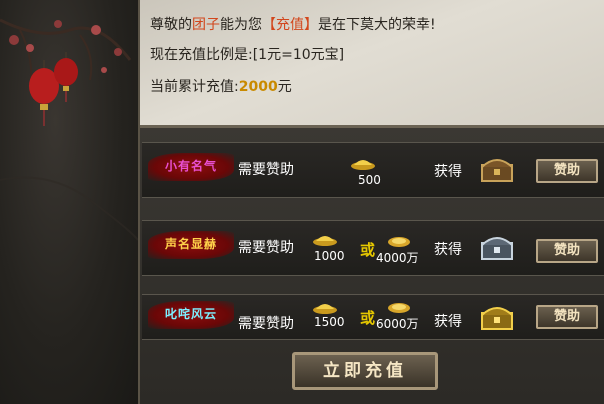  I want to click on greeting-prefix: 尊敬的, so click(171, 25).